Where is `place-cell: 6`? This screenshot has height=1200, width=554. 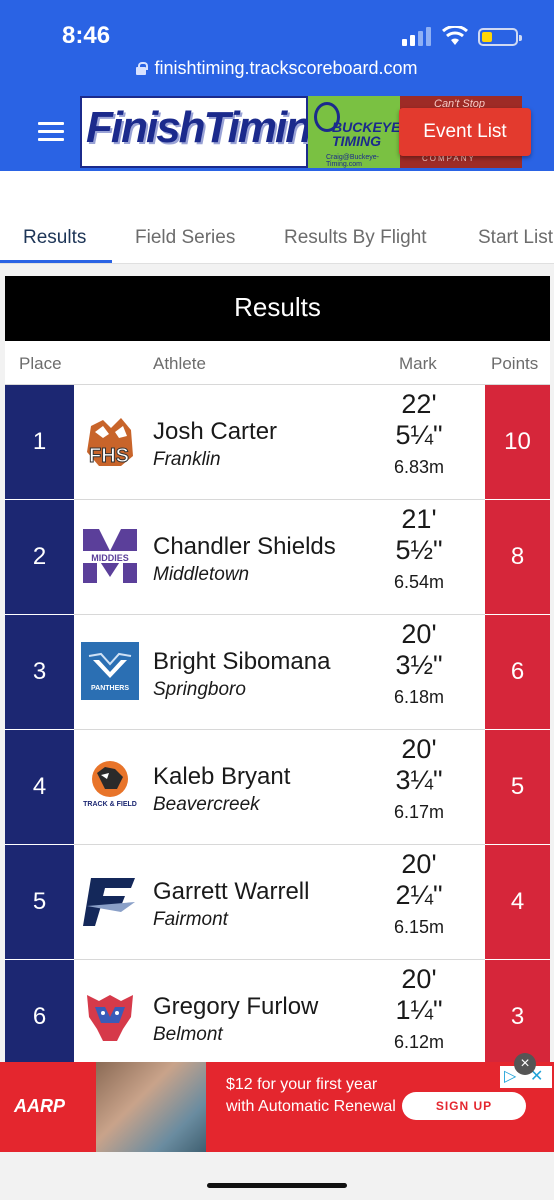 place-cell: 6 is located at coordinates (39, 1013).